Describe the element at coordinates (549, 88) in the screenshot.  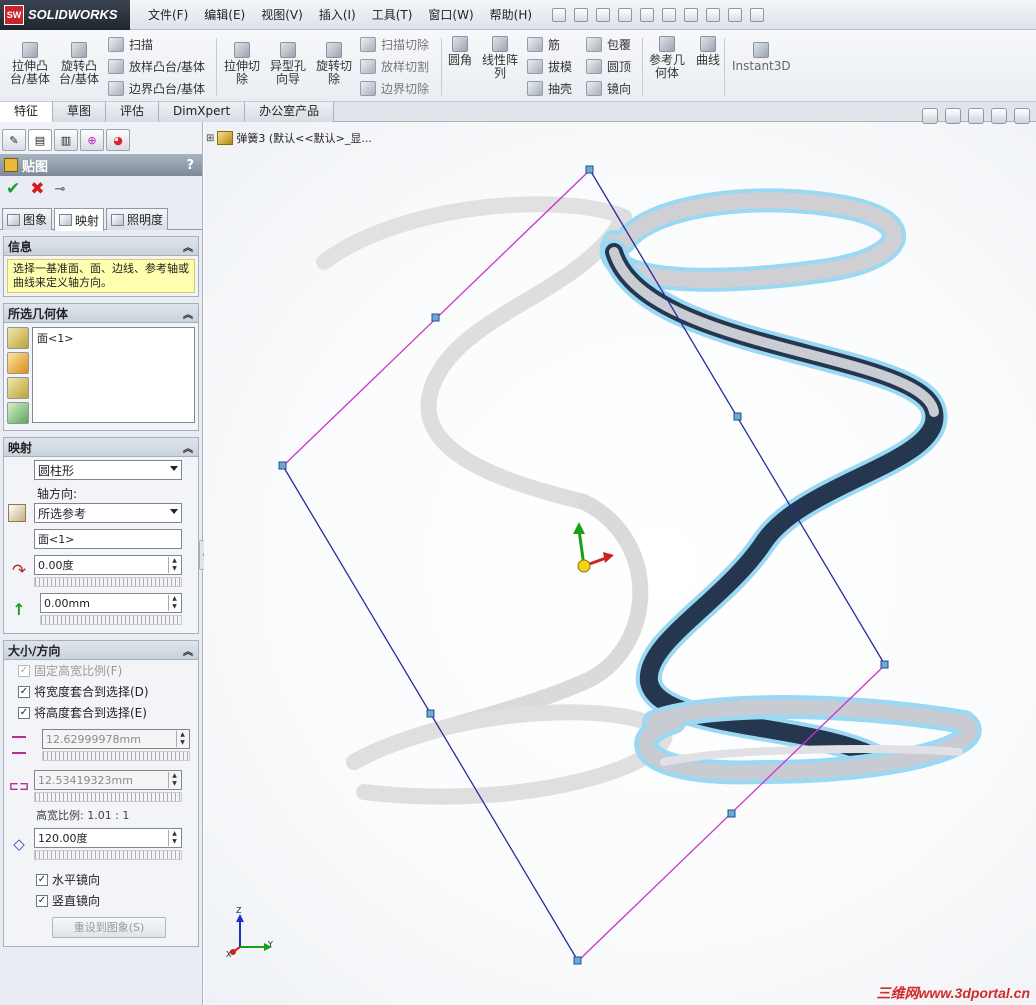
I see `shell-button: 抽壳` at that location.